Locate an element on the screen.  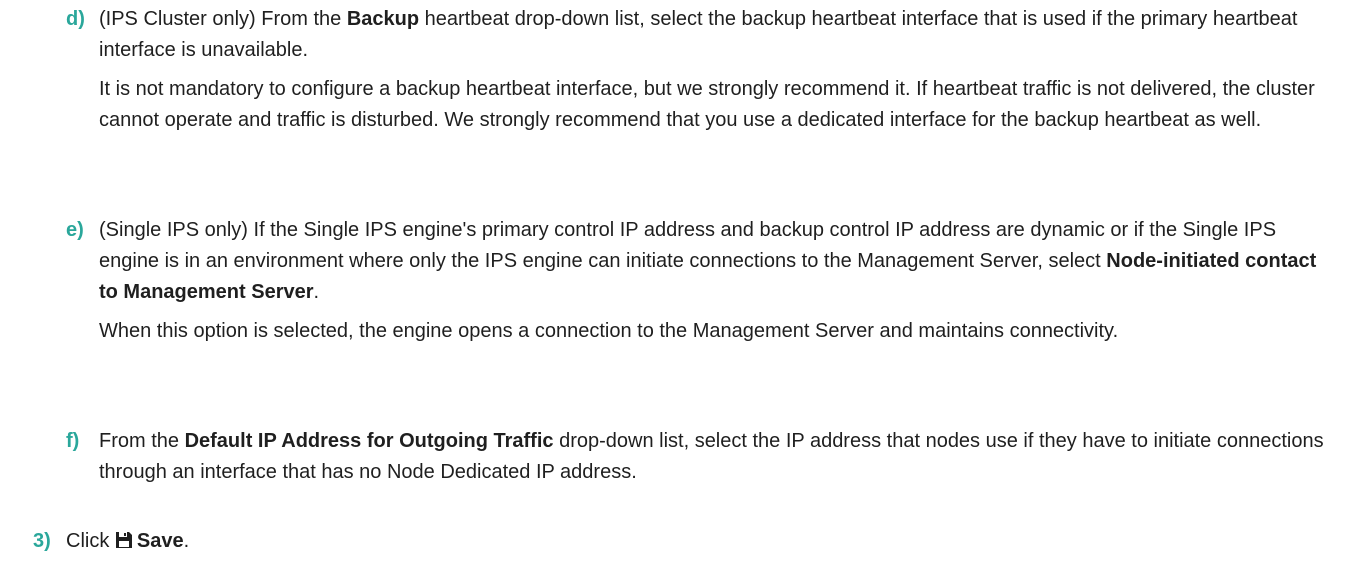
step-body: Click Save. is located at coordinates (366, 541).